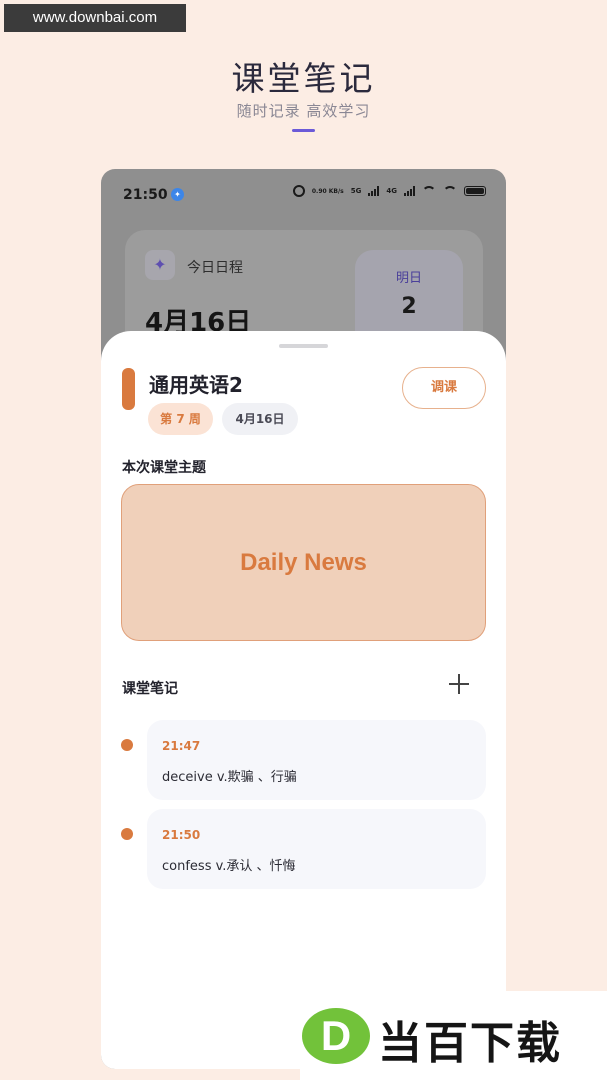  What do you see at coordinates (260, 419) in the screenshot?
I see `date-tag: 4月16日` at bounding box center [260, 419].